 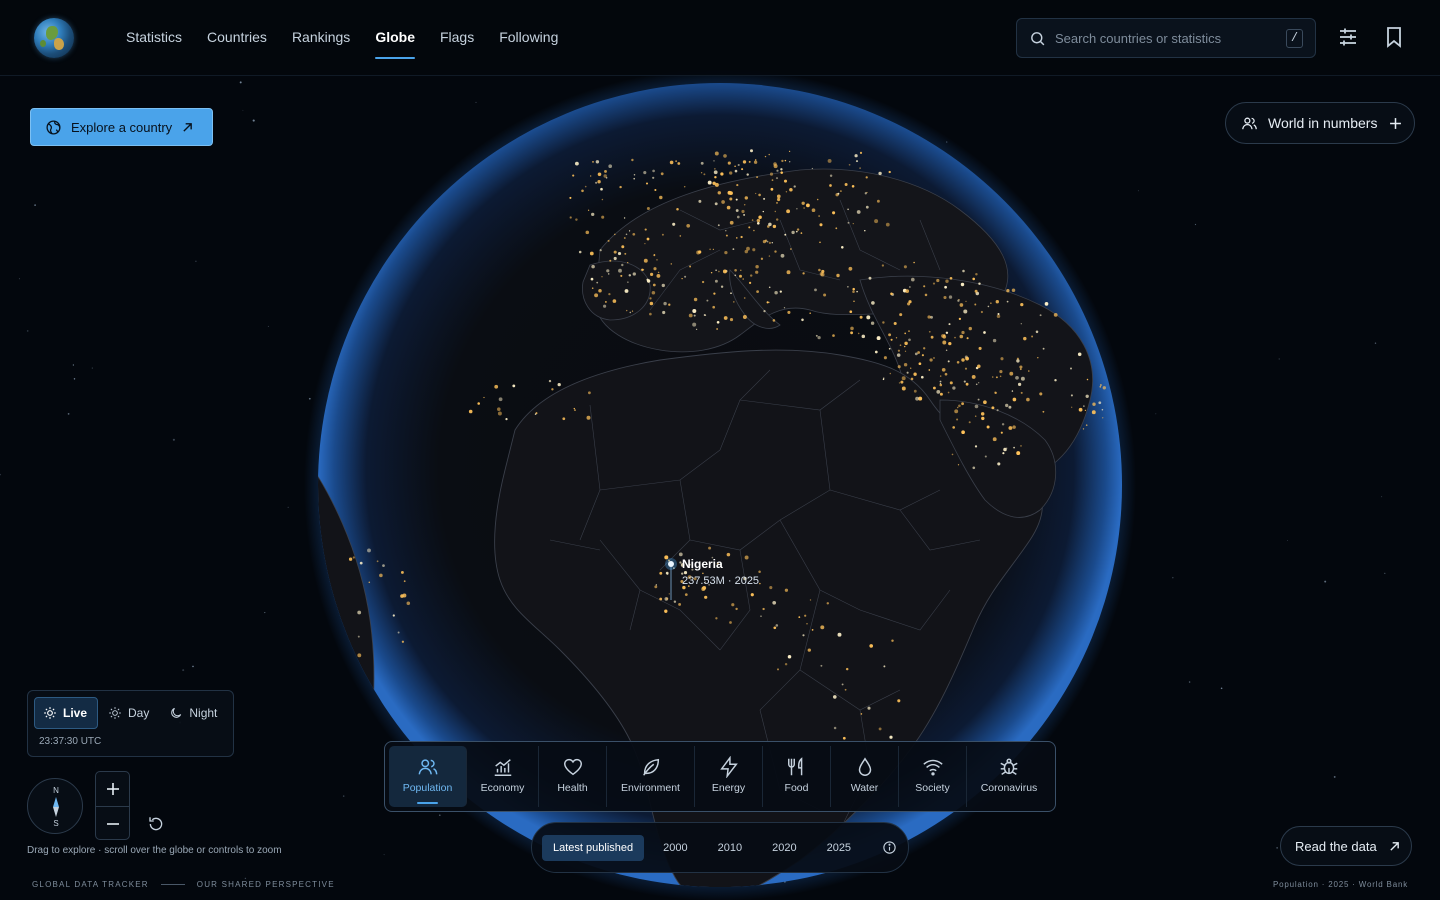 What do you see at coordinates (115, 713) in the screenshot?
I see `sun-outline-icon` at bounding box center [115, 713].